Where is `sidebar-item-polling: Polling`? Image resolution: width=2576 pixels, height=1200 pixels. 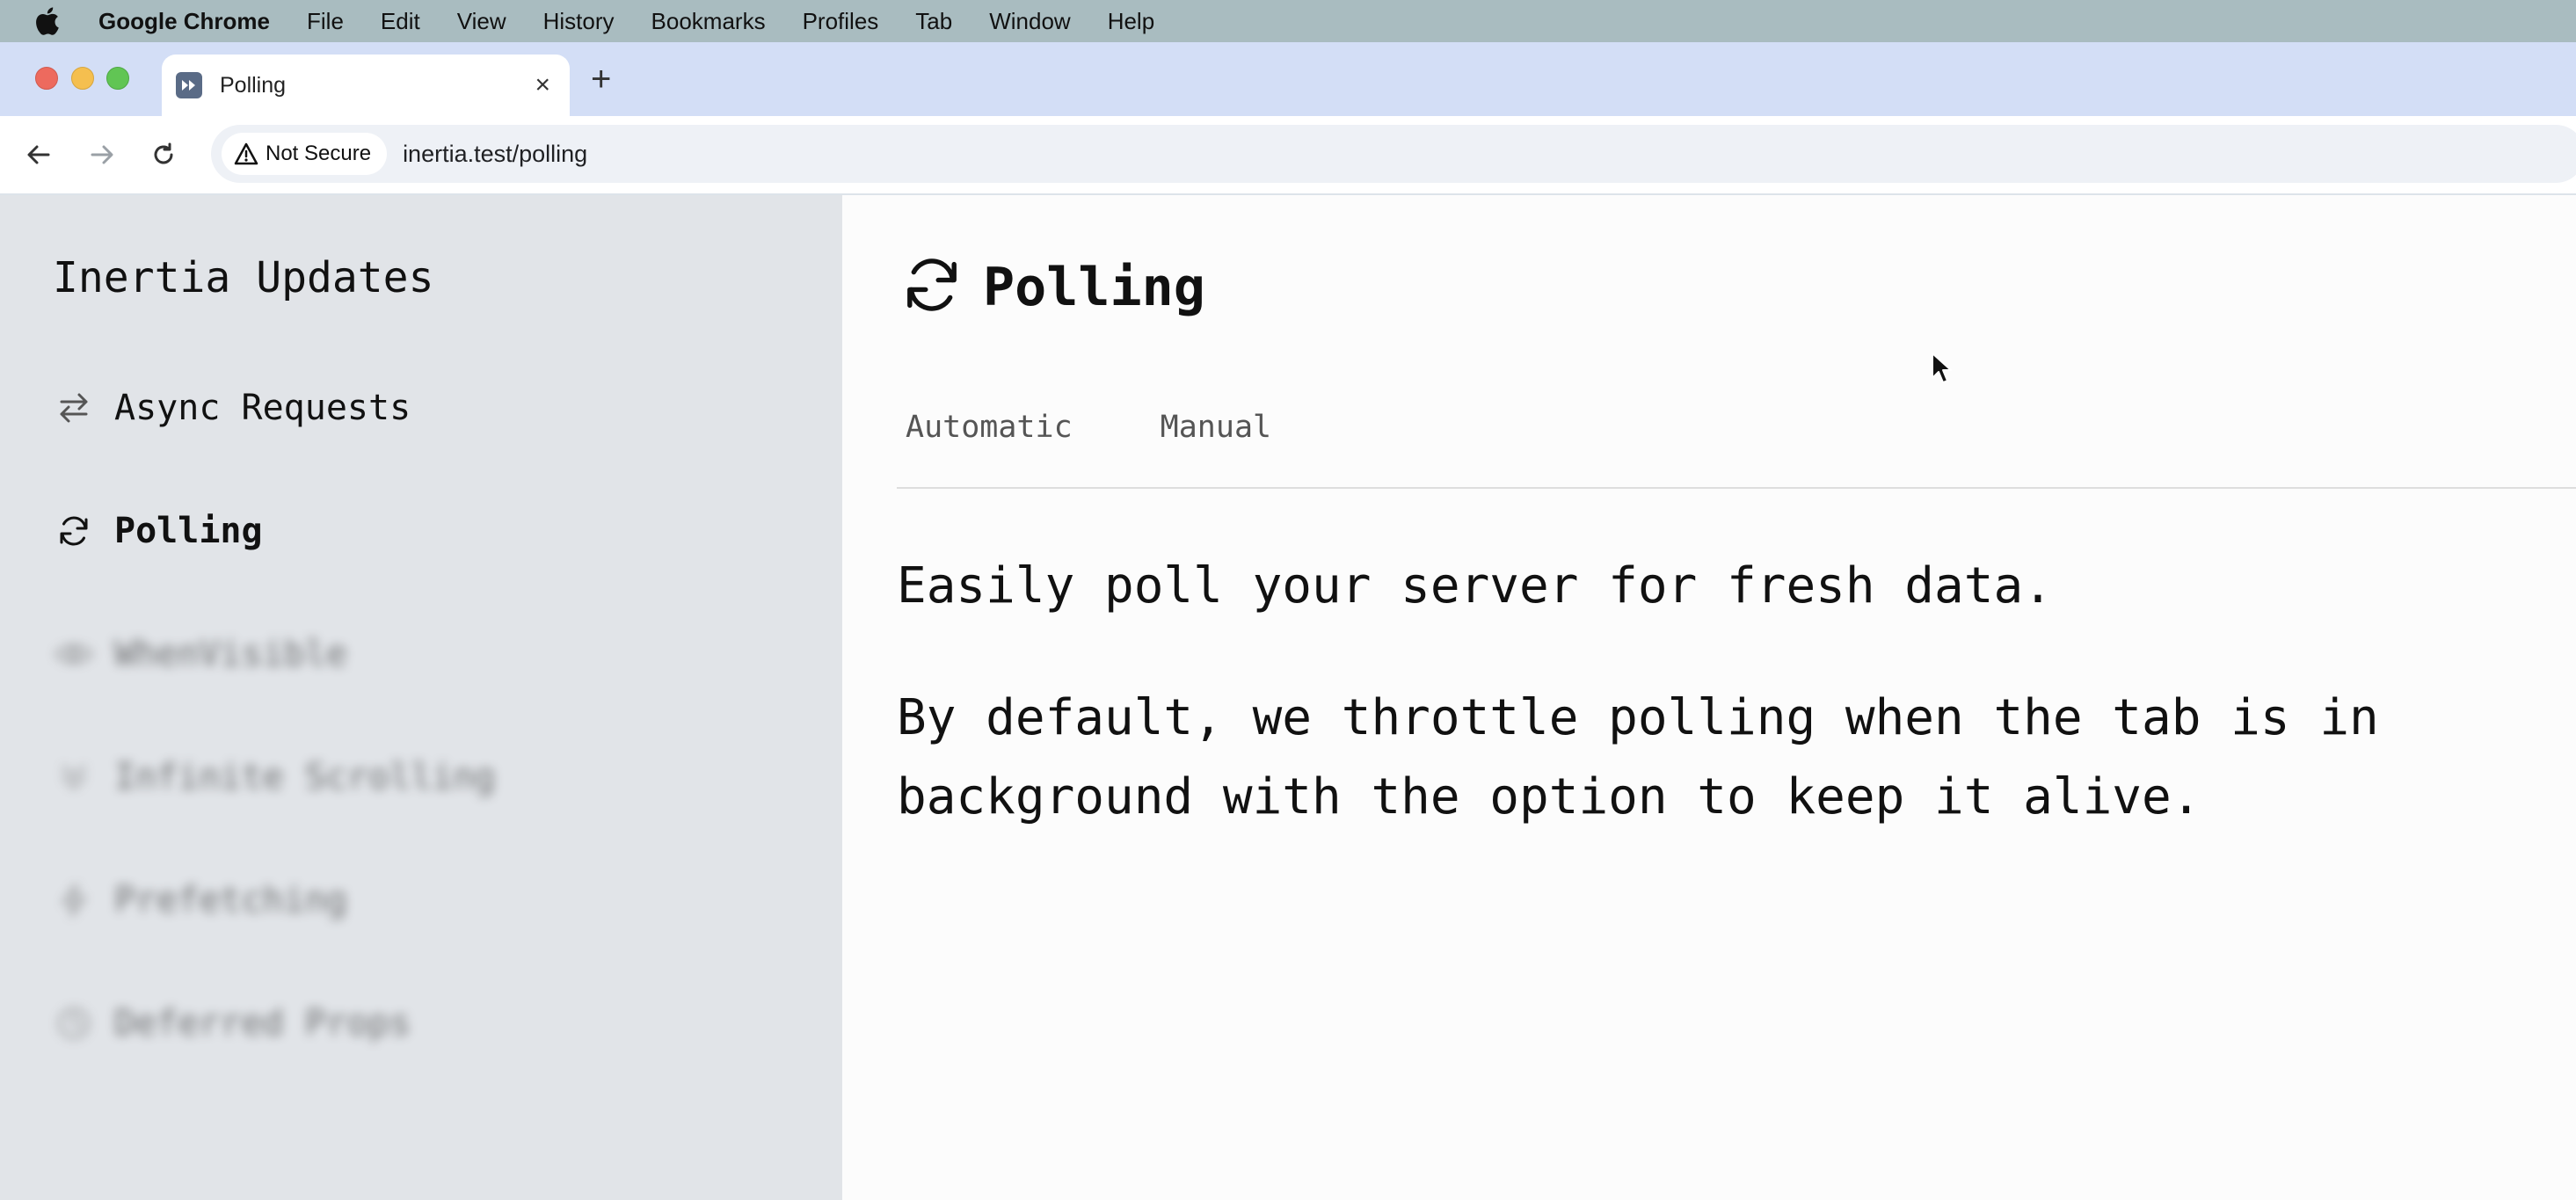 sidebar-item-polling: Polling is located at coordinates (158, 531).